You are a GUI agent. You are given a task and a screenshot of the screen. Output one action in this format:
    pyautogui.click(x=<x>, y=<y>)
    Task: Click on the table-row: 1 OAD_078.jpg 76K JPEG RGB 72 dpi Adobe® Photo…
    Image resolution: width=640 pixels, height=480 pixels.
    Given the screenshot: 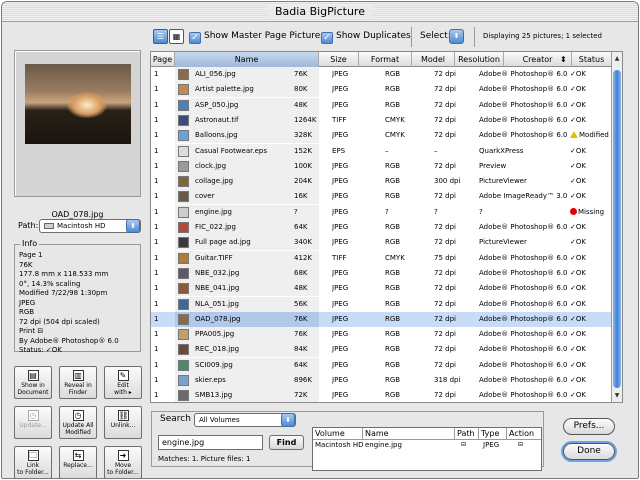 What is the action you would take?
    pyautogui.click(x=386, y=319)
    